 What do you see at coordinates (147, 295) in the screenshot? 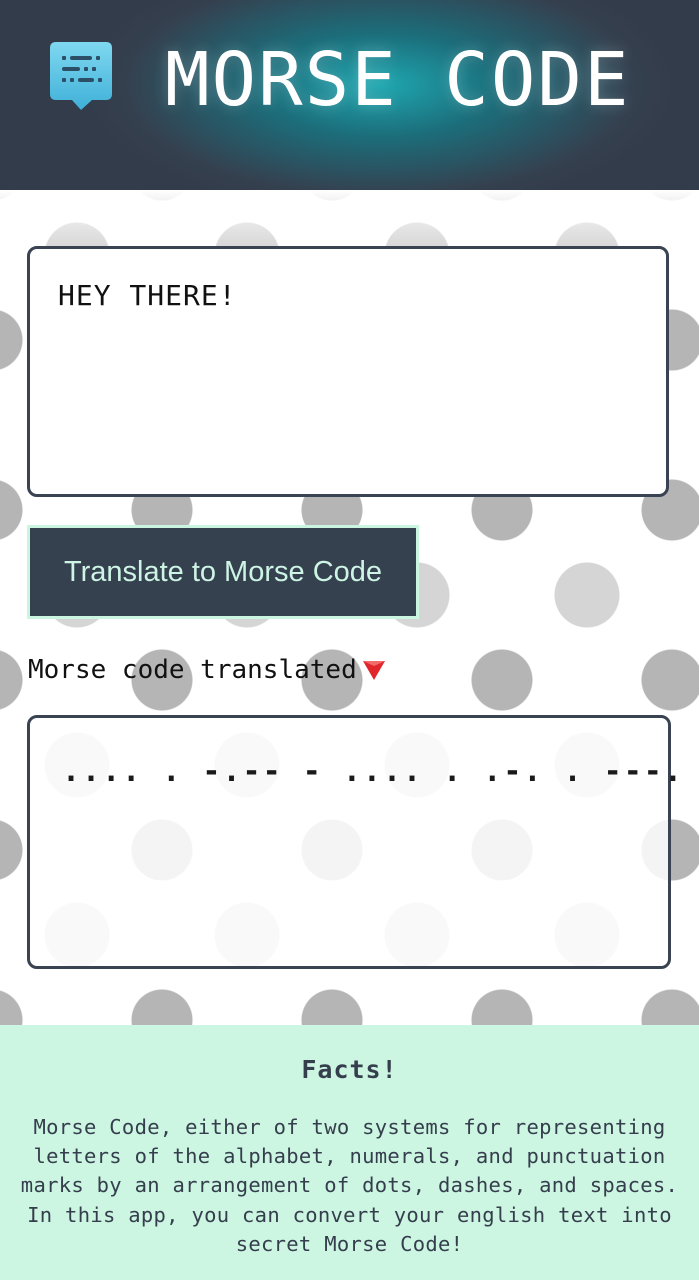
I see `text-input-value: HEY THERE!` at bounding box center [147, 295].